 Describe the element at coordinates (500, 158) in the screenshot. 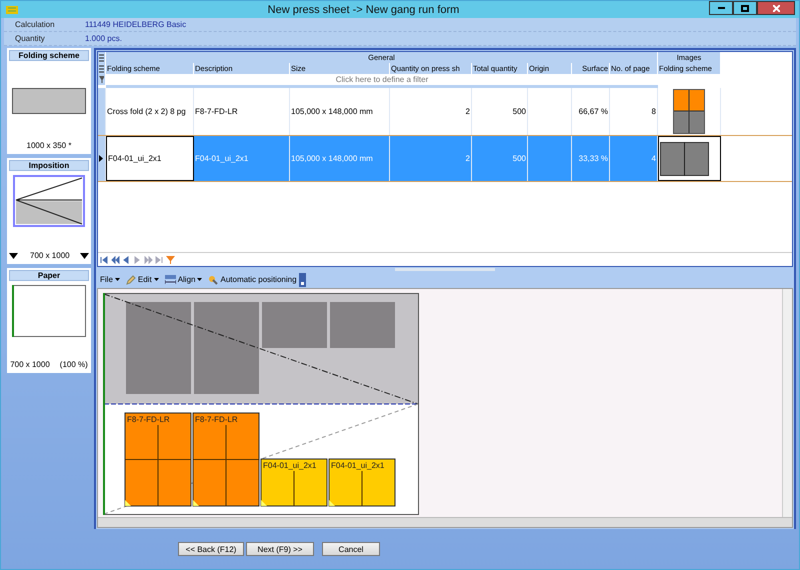

I see `table-cell: 500` at that location.